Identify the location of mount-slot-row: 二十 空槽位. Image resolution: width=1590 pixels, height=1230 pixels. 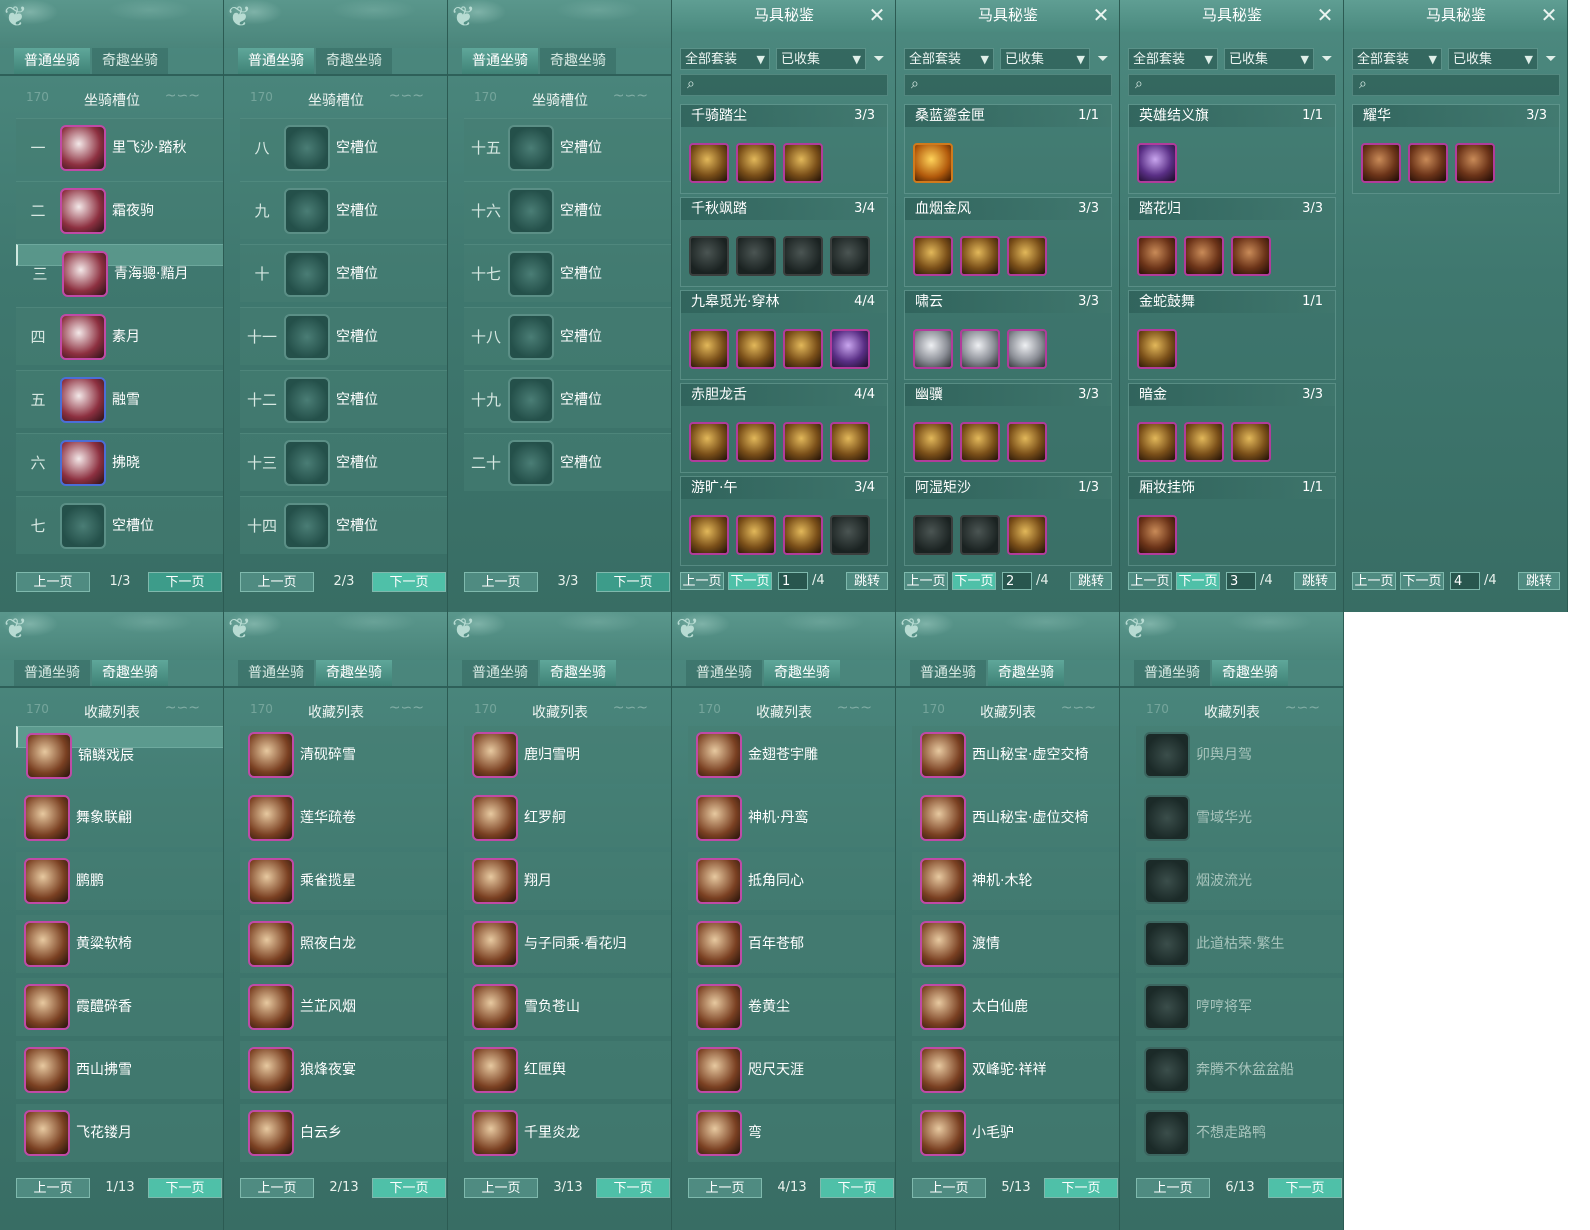
(567, 462).